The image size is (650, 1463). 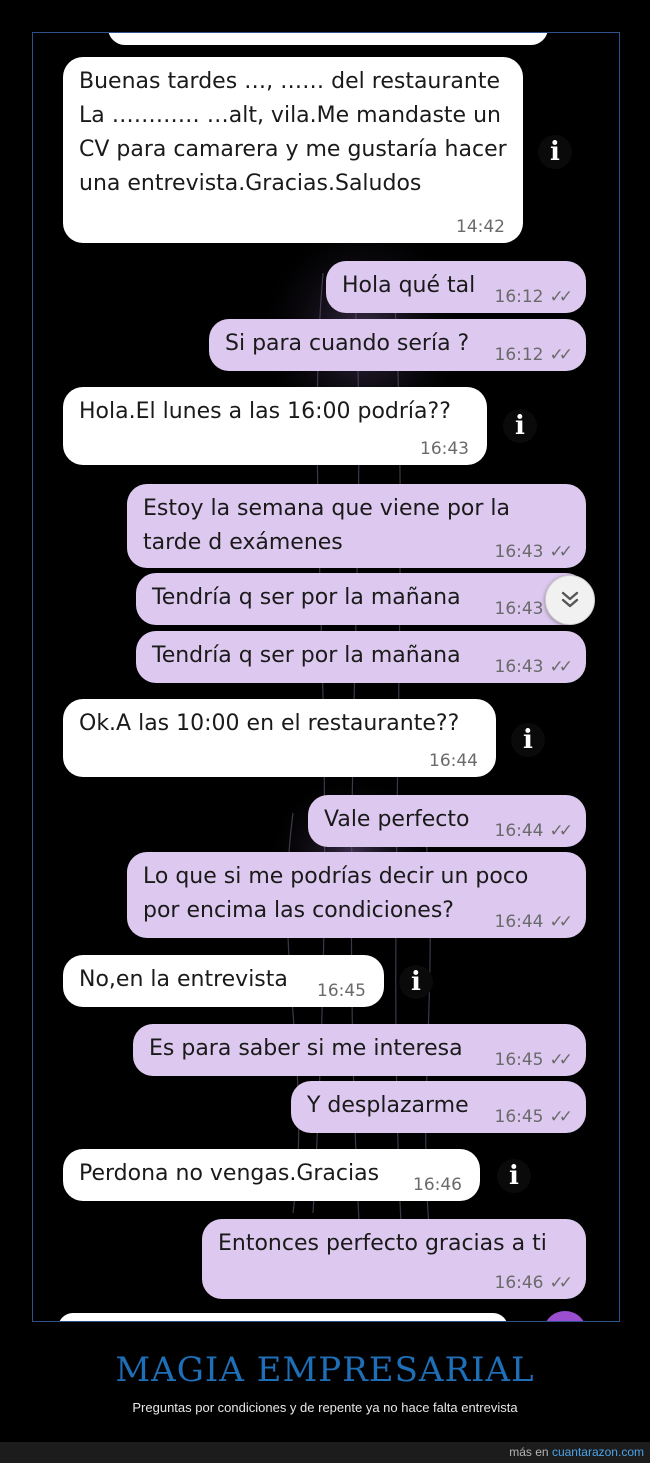 What do you see at coordinates (382, 1243) in the screenshot?
I see `message-text: Entonces perfecto gracias a ti` at bounding box center [382, 1243].